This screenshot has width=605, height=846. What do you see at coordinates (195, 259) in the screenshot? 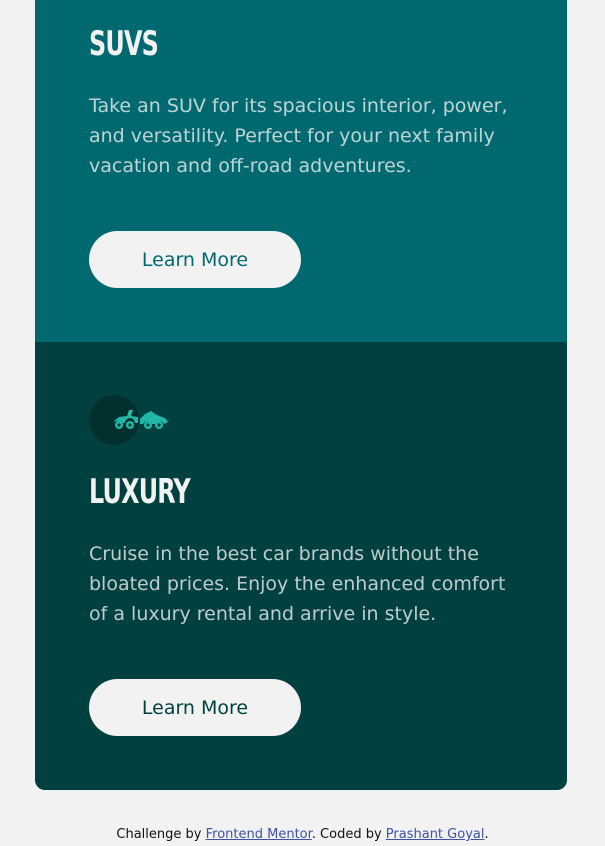
I see `suvs-learn-more-button: Learn More` at bounding box center [195, 259].